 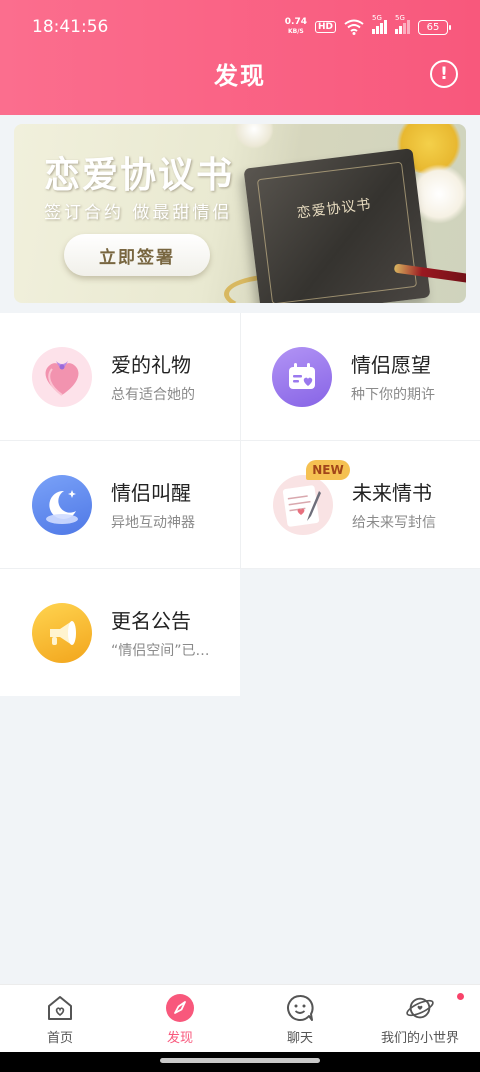 I want to click on calendar-heart-icon, so click(x=302, y=377).